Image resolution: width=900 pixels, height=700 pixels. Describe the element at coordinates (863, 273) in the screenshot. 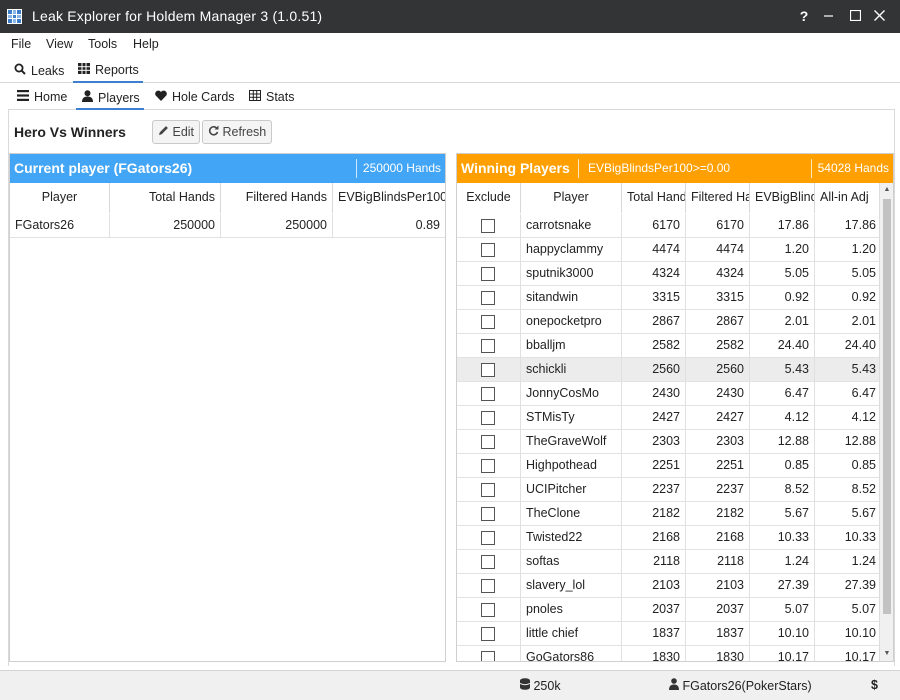

I see `cell-allin-adj: 5.05` at that location.